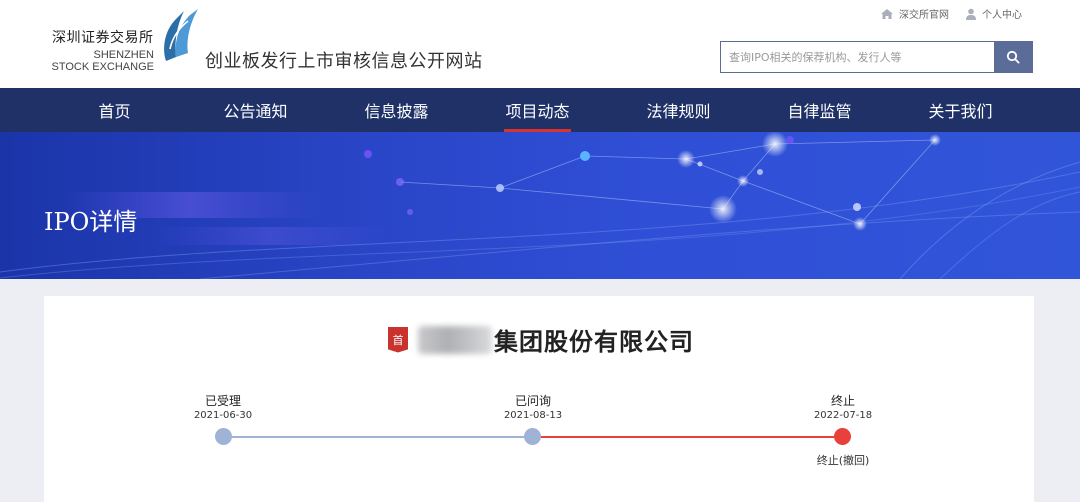  Describe the element at coordinates (532, 436) in the screenshot. I see `step-node-inquired` at that location.